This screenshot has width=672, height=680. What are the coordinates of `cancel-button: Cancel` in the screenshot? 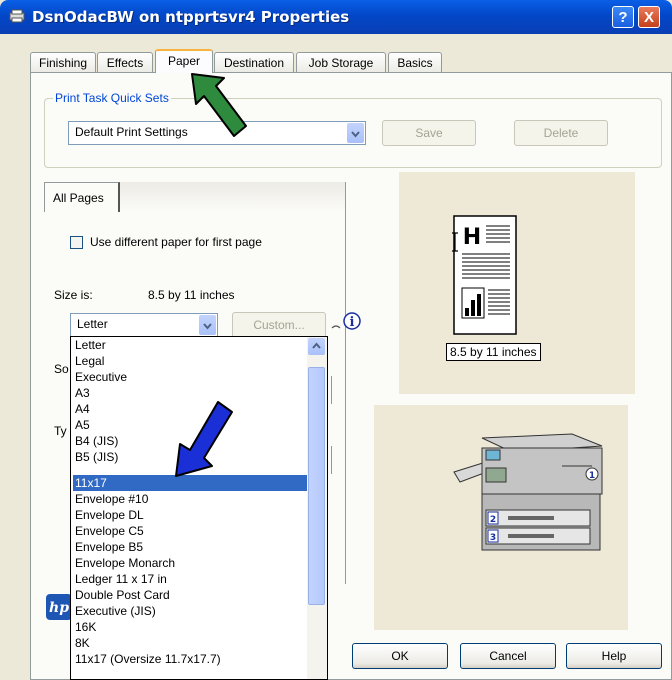 It's located at (508, 656).